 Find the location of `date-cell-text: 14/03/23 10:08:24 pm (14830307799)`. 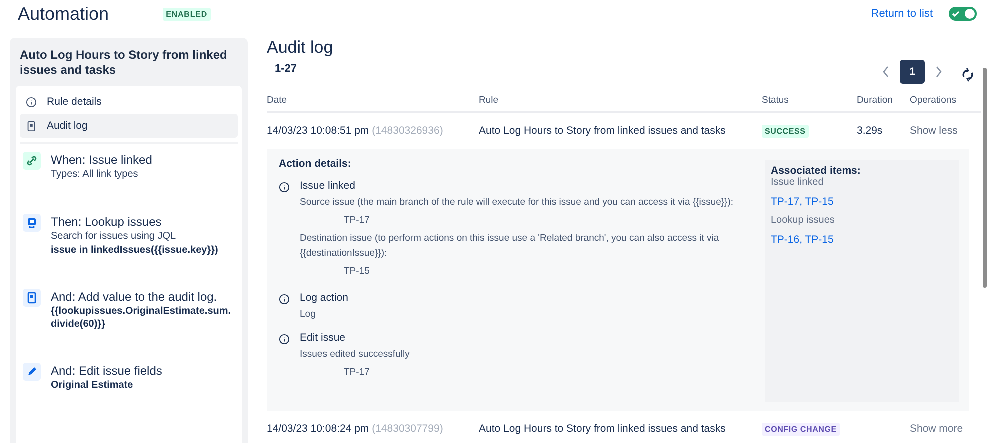

date-cell-text: 14/03/23 10:08:24 pm (14830307799) is located at coordinates (355, 429).